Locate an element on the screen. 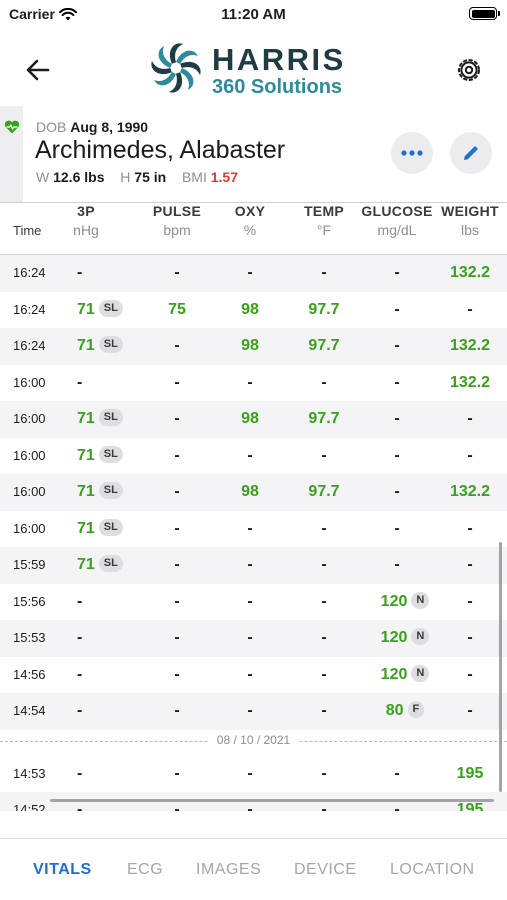 Image resolution: width=507 pixels, height=900 pixels. col-unit: lbs is located at coordinates (470, 230).